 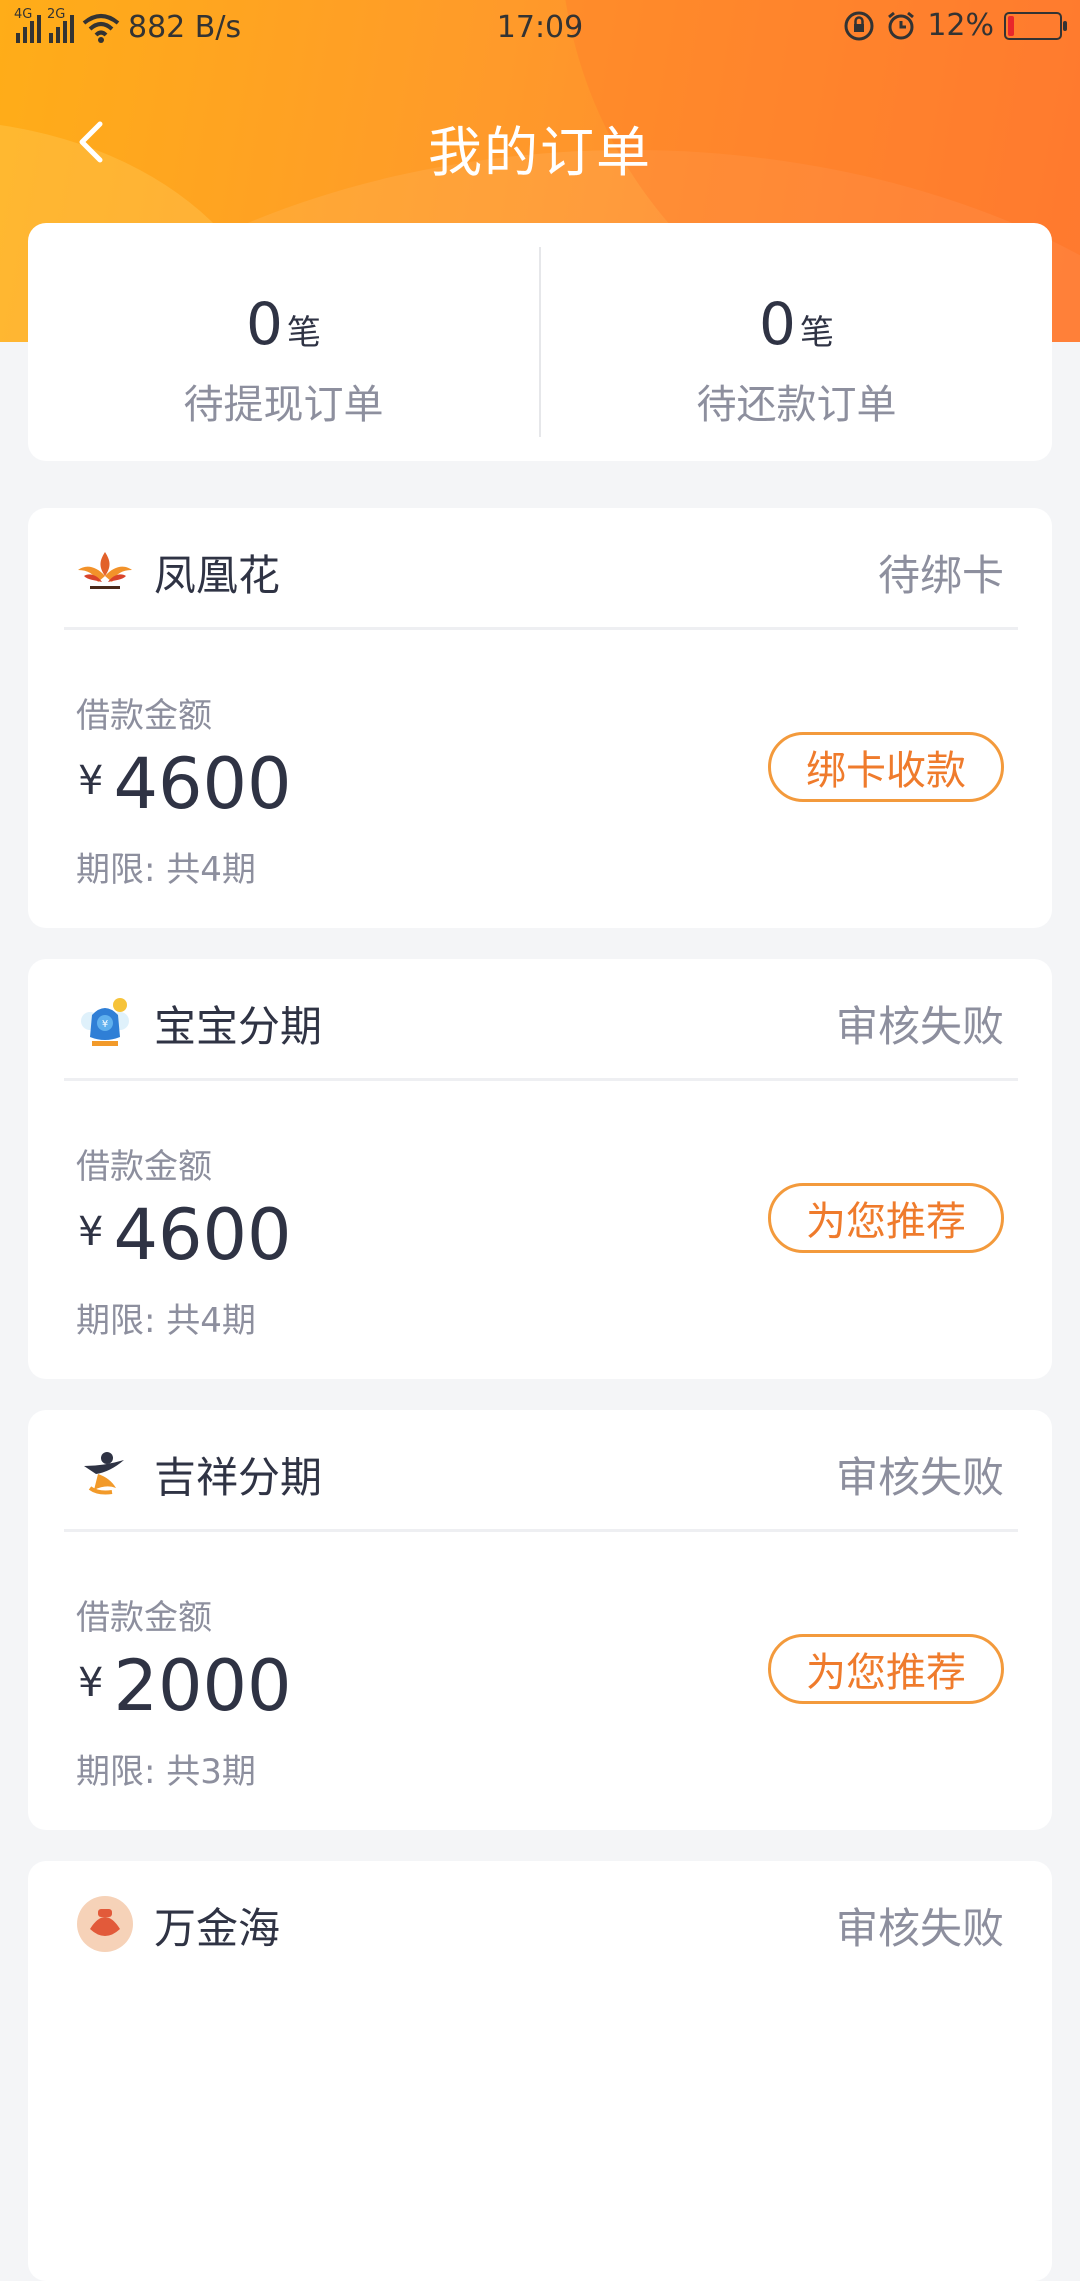 What do you see at coordinates (238, 1026) in the screenshot?
I see `lender-name: 宝宝分期` at bounding box center [238, 1026].